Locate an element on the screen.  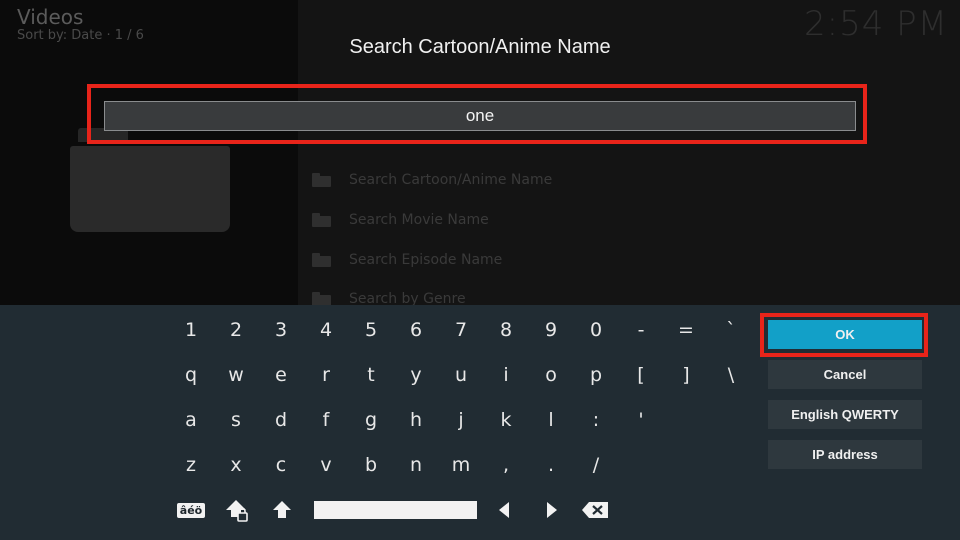
list-item: Search Movie Name is located at coordinates (400, 220).